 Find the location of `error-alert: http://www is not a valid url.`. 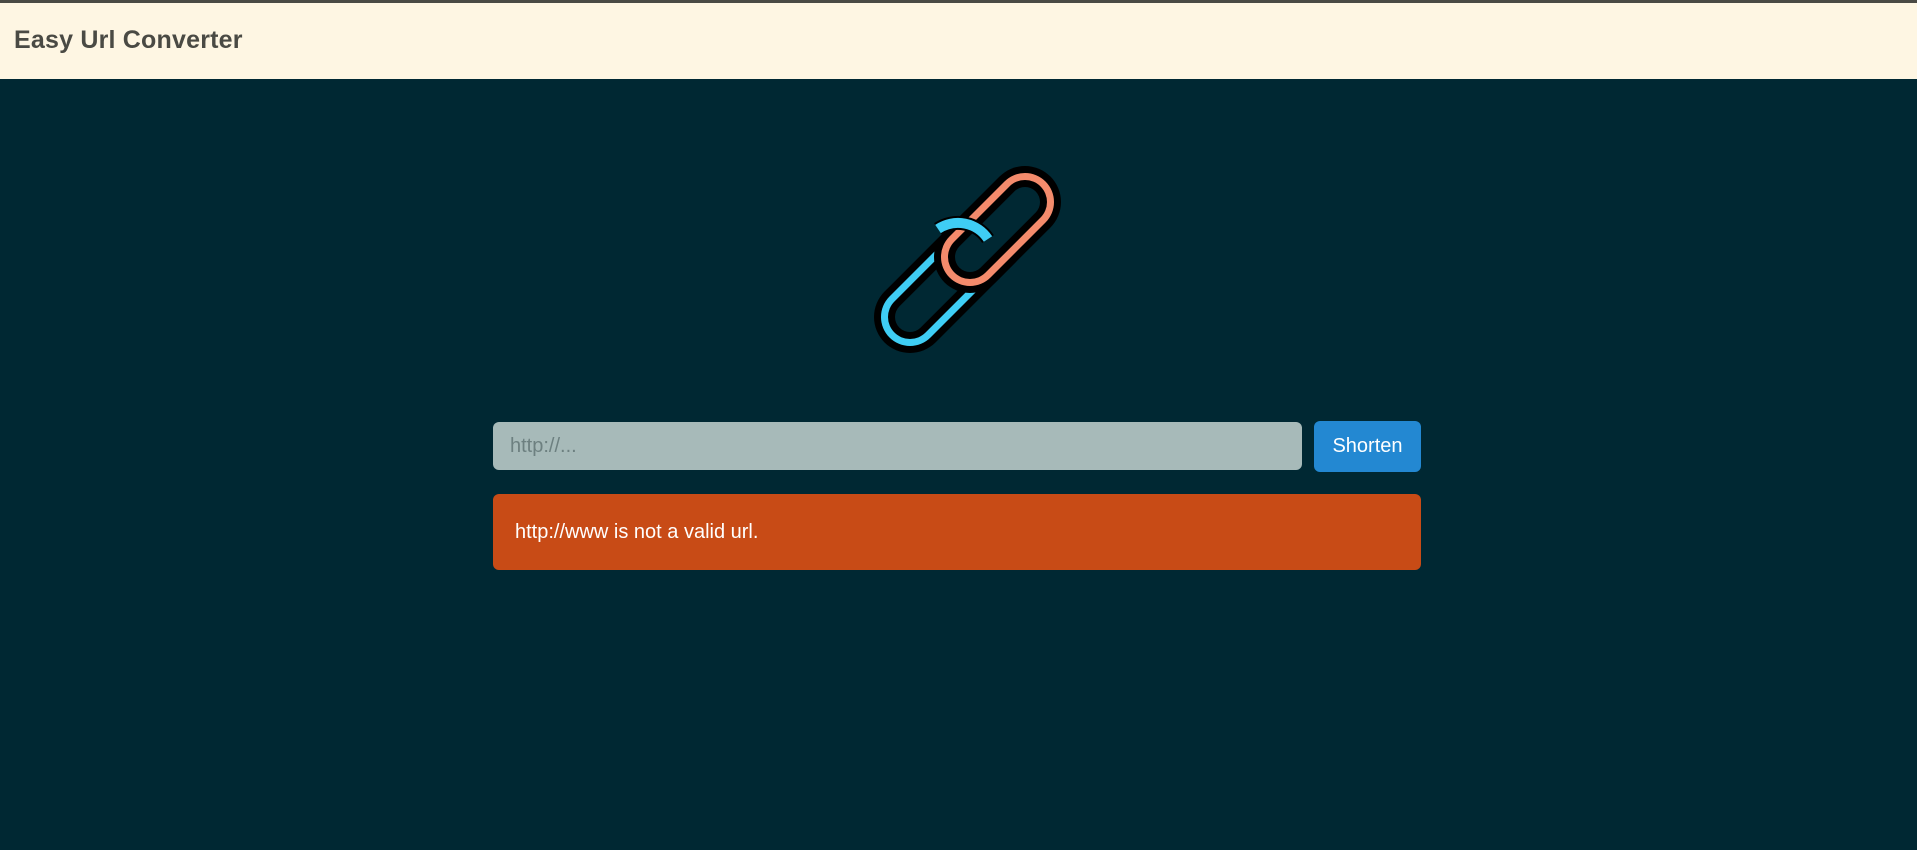

error-alert: http://www is not a valid url. is located at coordinates (957, 532).